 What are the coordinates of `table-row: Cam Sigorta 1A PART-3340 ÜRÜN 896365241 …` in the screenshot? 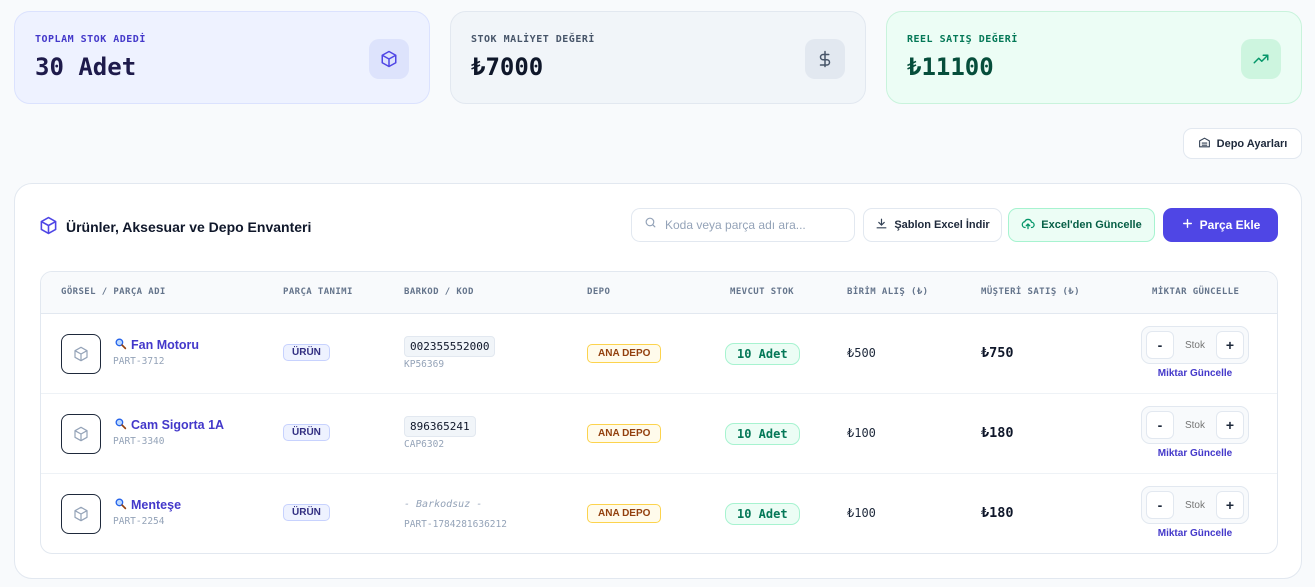 It's located at (659, 434).